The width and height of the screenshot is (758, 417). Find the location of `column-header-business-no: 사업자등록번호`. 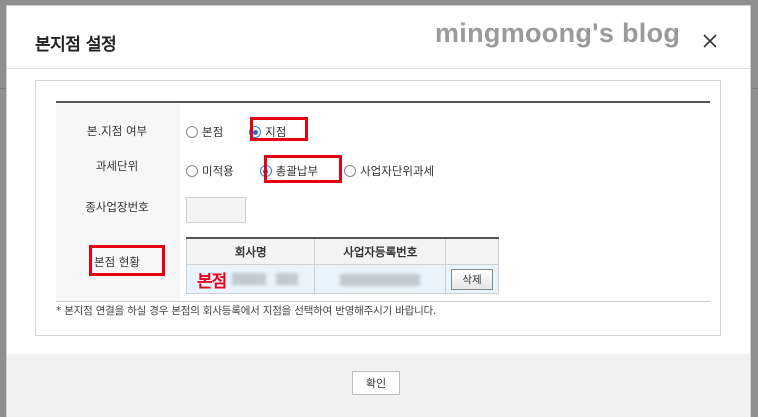

column-header-business-no: 사업자등록번호 is located at coordinates (380, 251).